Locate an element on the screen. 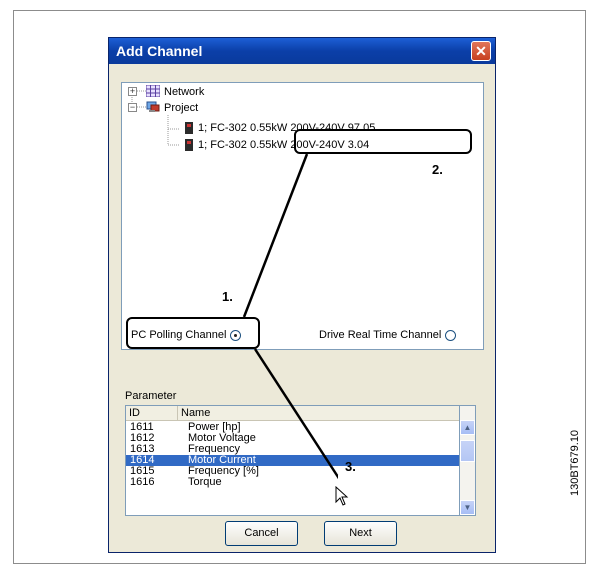 Image resolution: width=600 pixels, height=576 pixels. callout-step-3: 3. is located at coordinates (350, 466).